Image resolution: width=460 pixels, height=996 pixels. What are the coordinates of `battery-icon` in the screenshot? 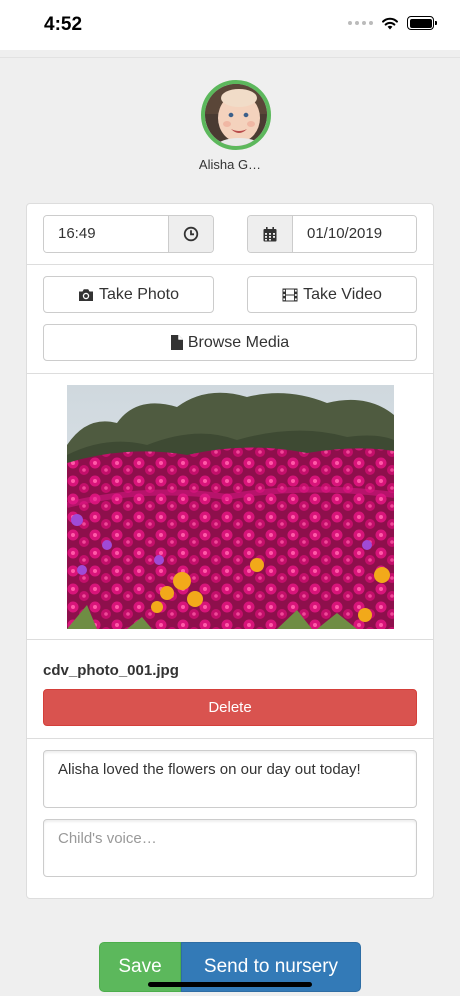 It's located at (422, 23).